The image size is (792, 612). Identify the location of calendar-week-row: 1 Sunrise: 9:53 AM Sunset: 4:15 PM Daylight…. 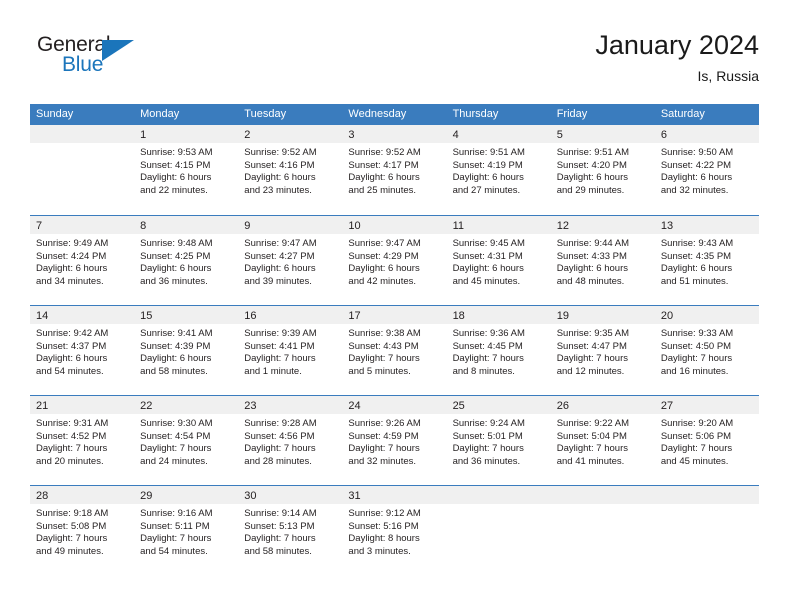
(394, 170).